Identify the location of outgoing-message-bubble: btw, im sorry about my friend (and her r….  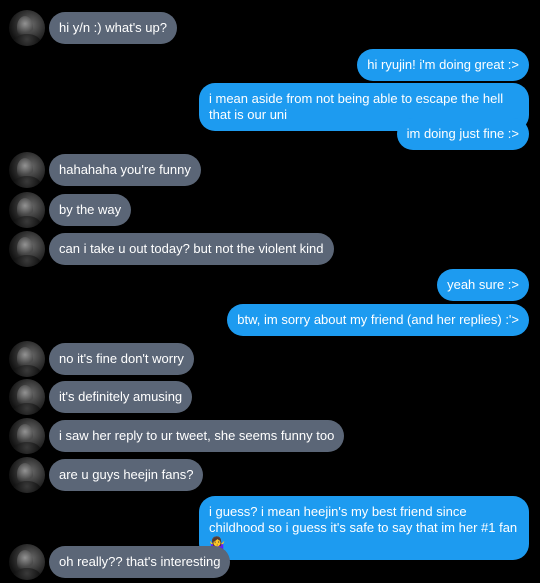
(378, 320).